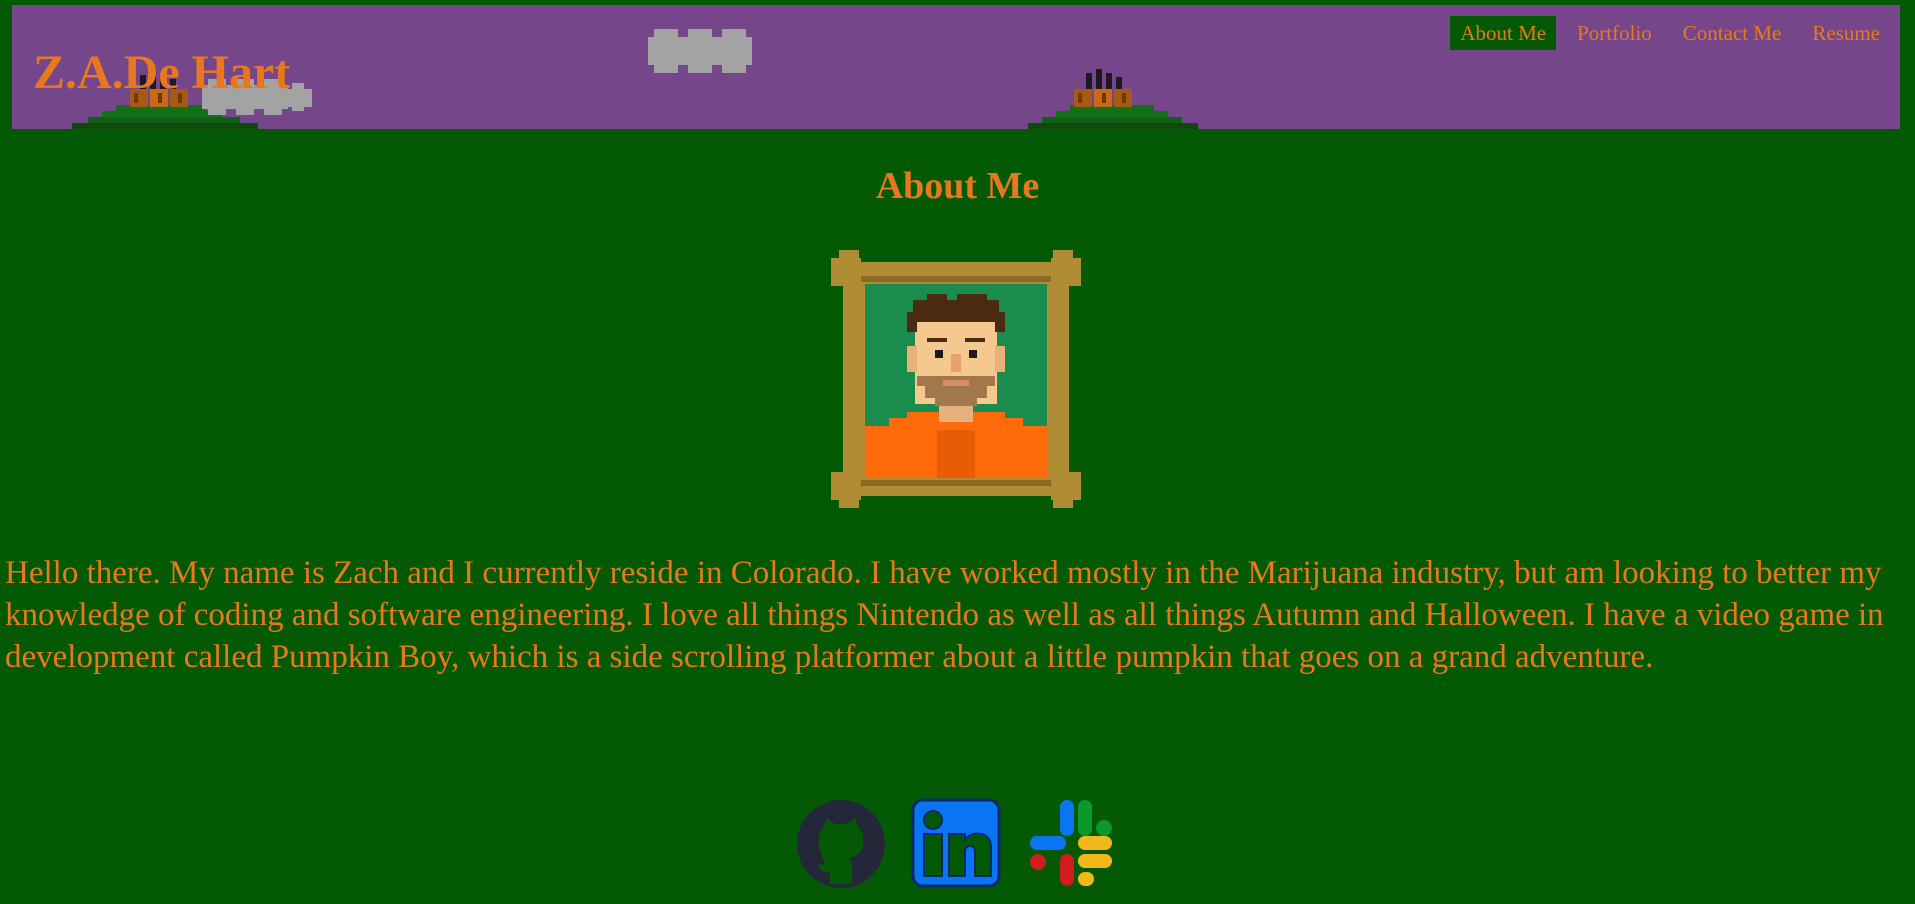 The height and width of the screenshot is (904, 1915). Describe the element at coordinates (700, 51) in the screenshot. I see `cloud-center` at that location.